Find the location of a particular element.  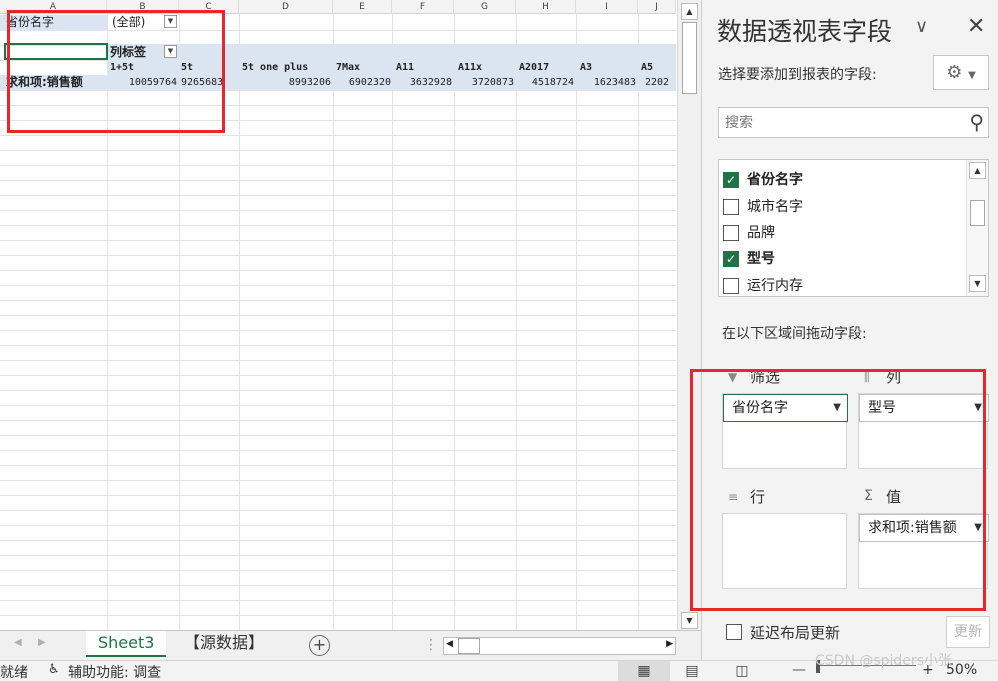

columns-area: 型号 ▼ is located at coordinates (923, 431).